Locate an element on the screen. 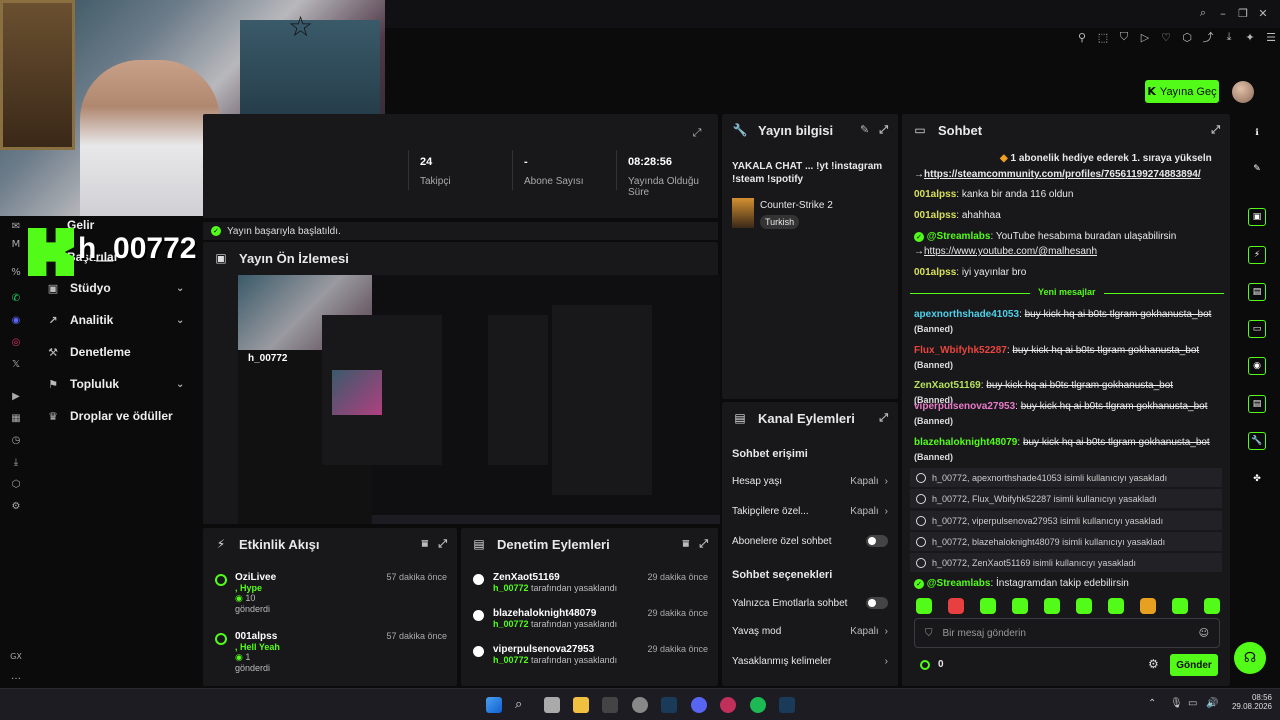 The height and width of the screenshot is (720, 1280). scroll-icon: ✉ is located at coordinates (16, 226).